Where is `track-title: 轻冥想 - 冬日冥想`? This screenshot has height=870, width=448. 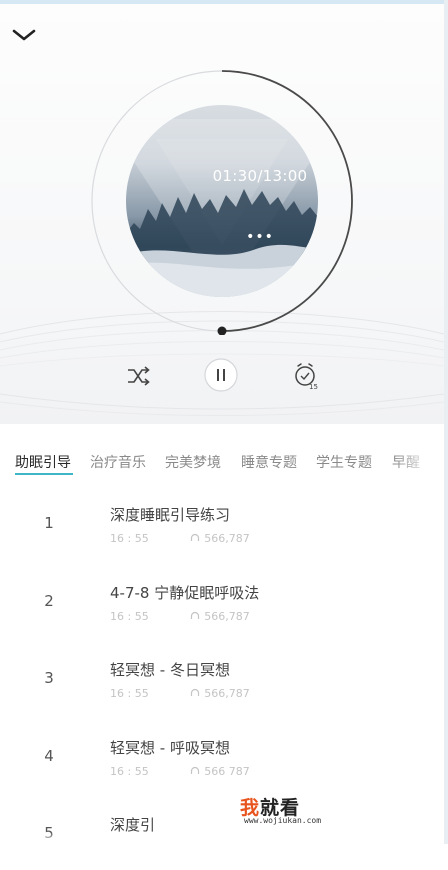
track-title: 轻冥想 - 冬日冥想 is located at coordinates (170, 670).